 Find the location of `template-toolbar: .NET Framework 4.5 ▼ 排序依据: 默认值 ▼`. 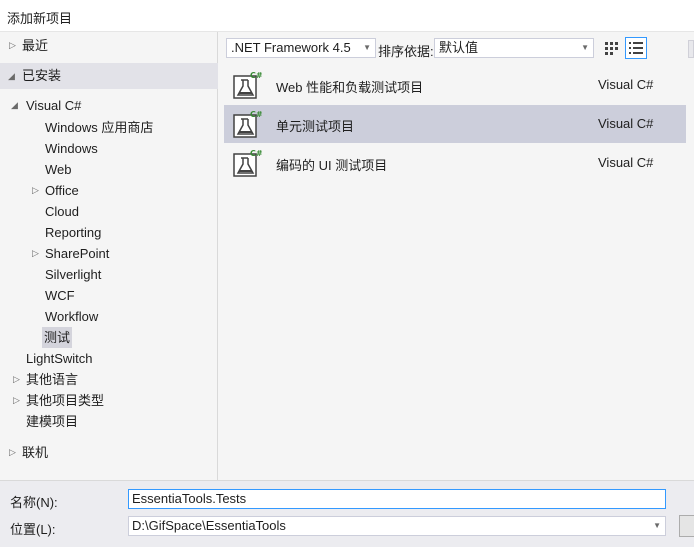

template-toolbar: .NET Framework 4.5 ▼ 排序依据: 默认值 ▼ is located at coordinates (458, 48).